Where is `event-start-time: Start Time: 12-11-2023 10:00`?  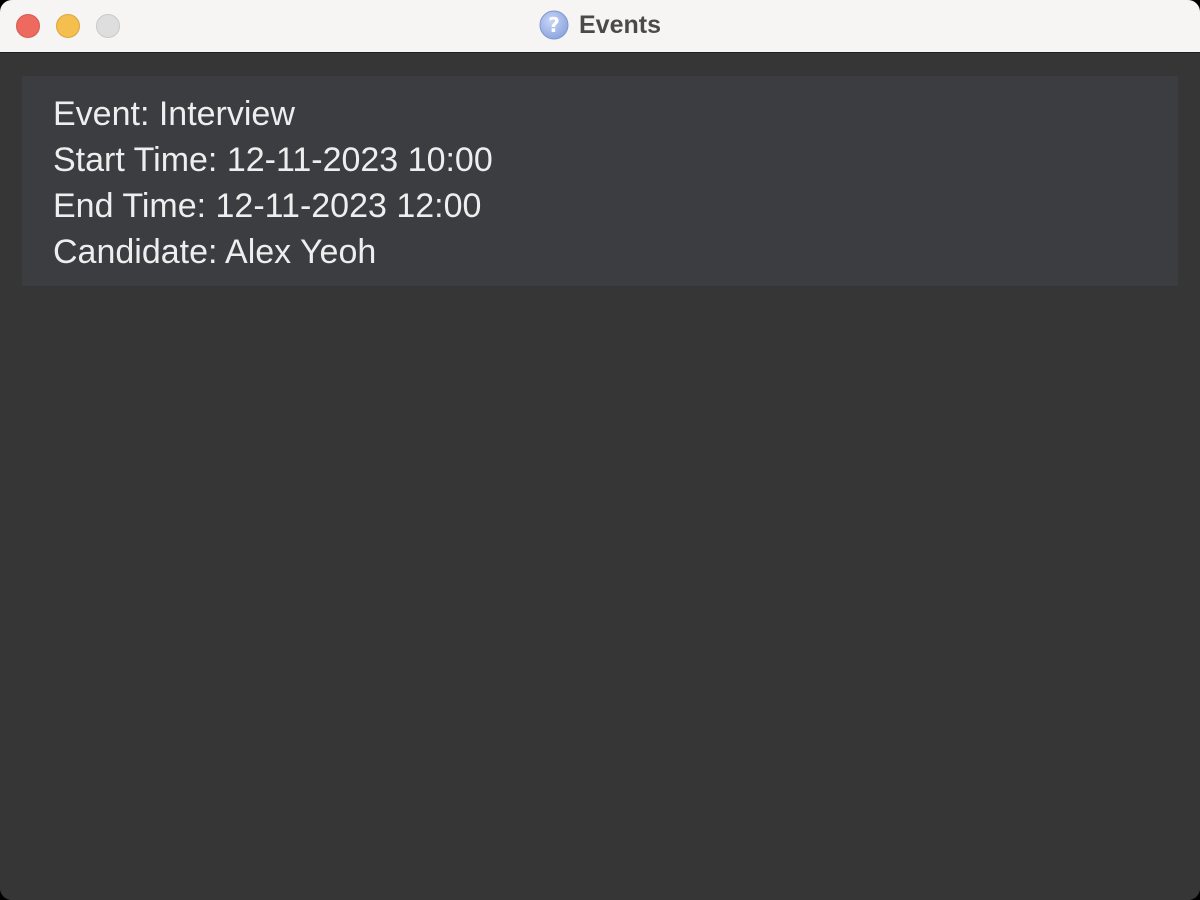 event-start-time: Start Time: 12-11-2023 10:00 is located at coordinates (273, 160).